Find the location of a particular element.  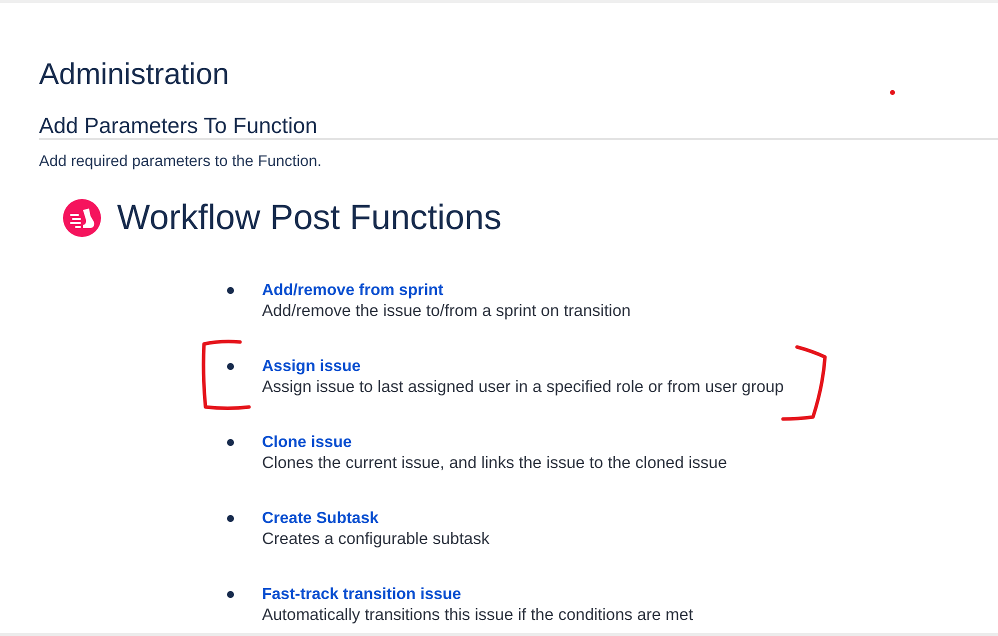

function-link: Create Subtask is located at coordinates (320, 518).